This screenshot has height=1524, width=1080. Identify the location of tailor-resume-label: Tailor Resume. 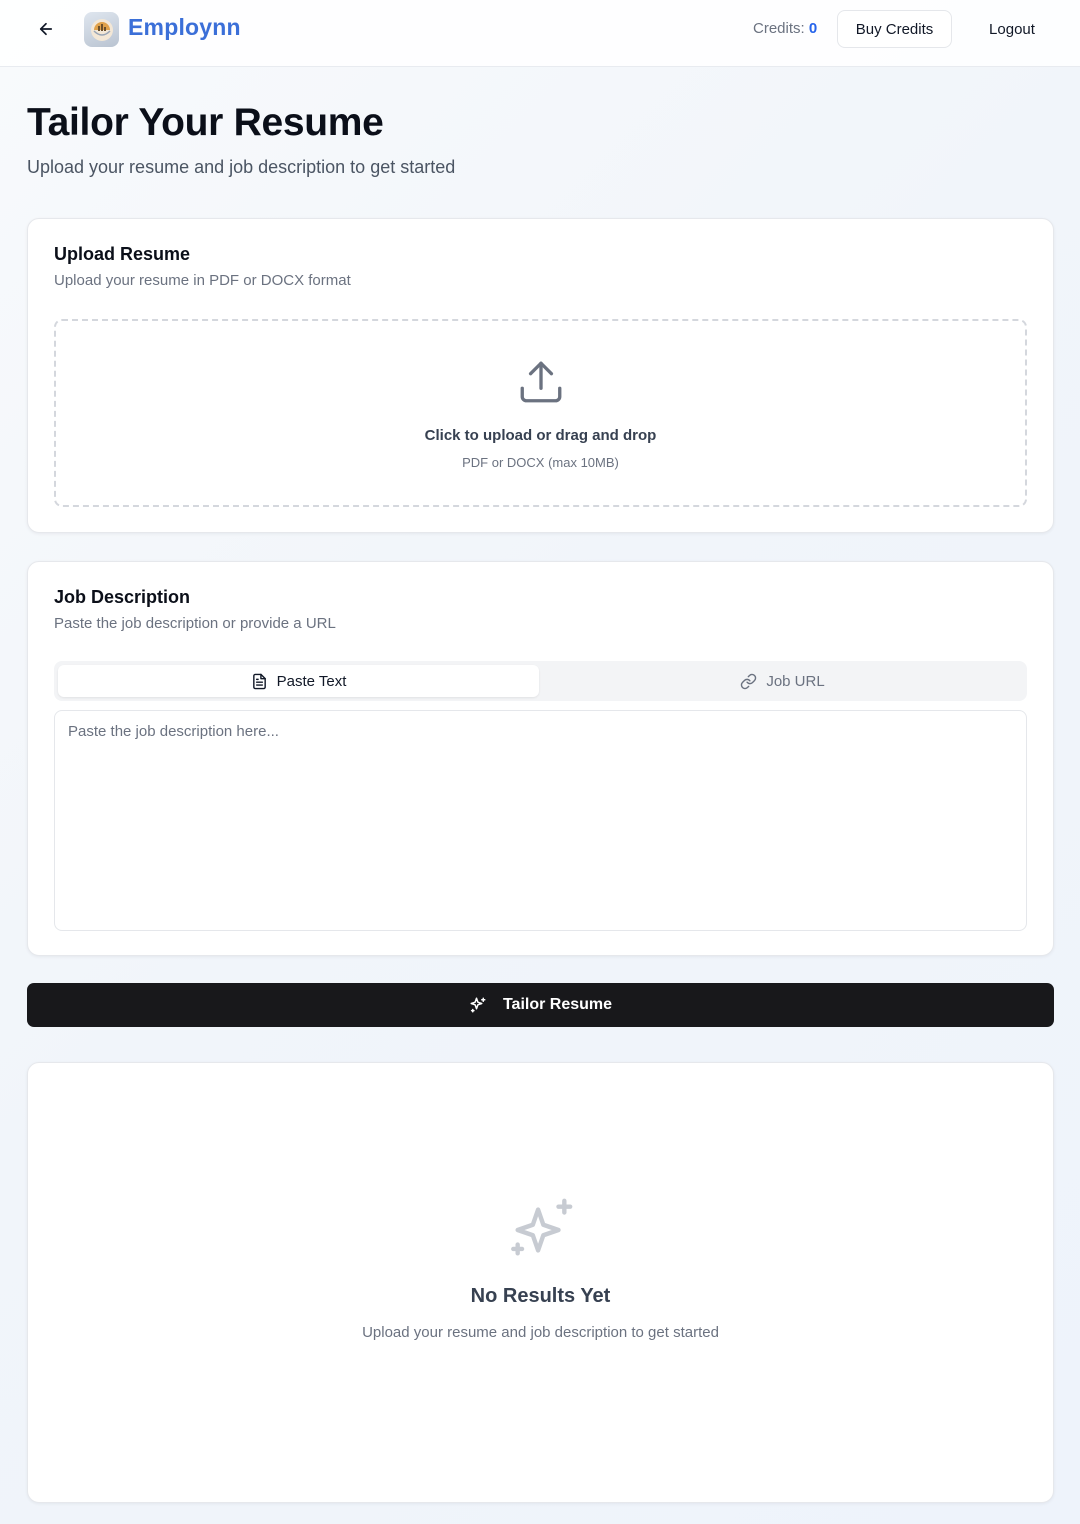
(557, 1004).